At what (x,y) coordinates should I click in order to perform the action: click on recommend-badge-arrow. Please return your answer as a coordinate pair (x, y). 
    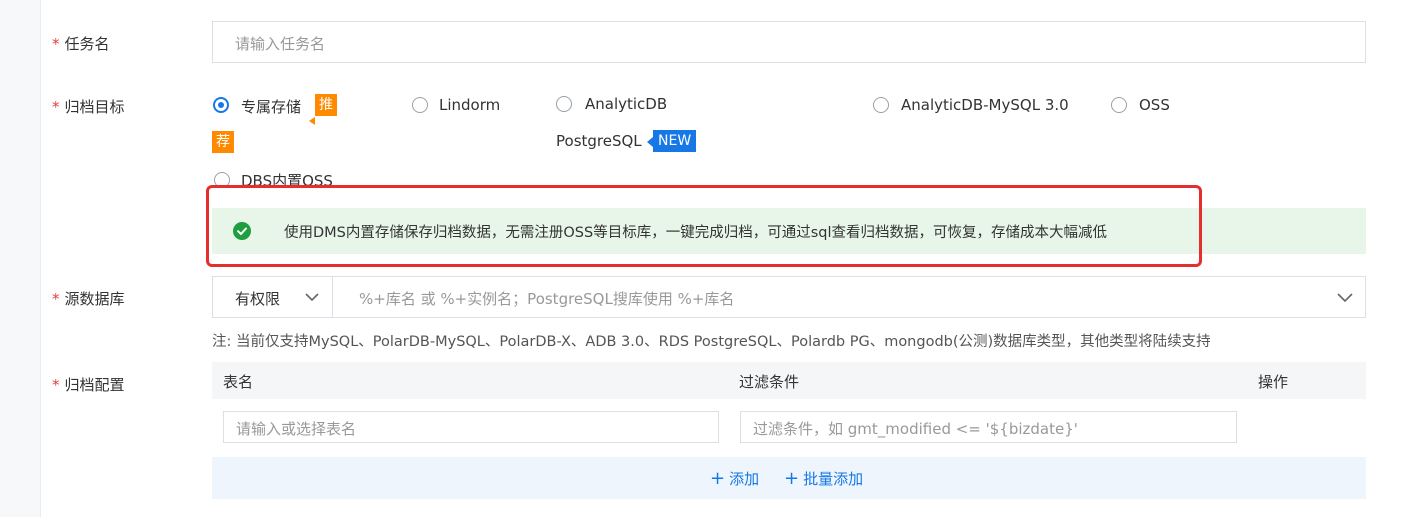
    Looking at the image, I should click on (312, 121).